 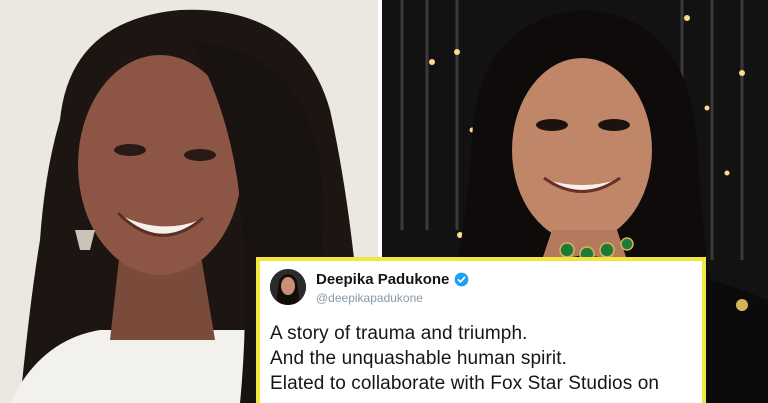 I want to click on verified-badge-icon, so click(x=461, y=279).